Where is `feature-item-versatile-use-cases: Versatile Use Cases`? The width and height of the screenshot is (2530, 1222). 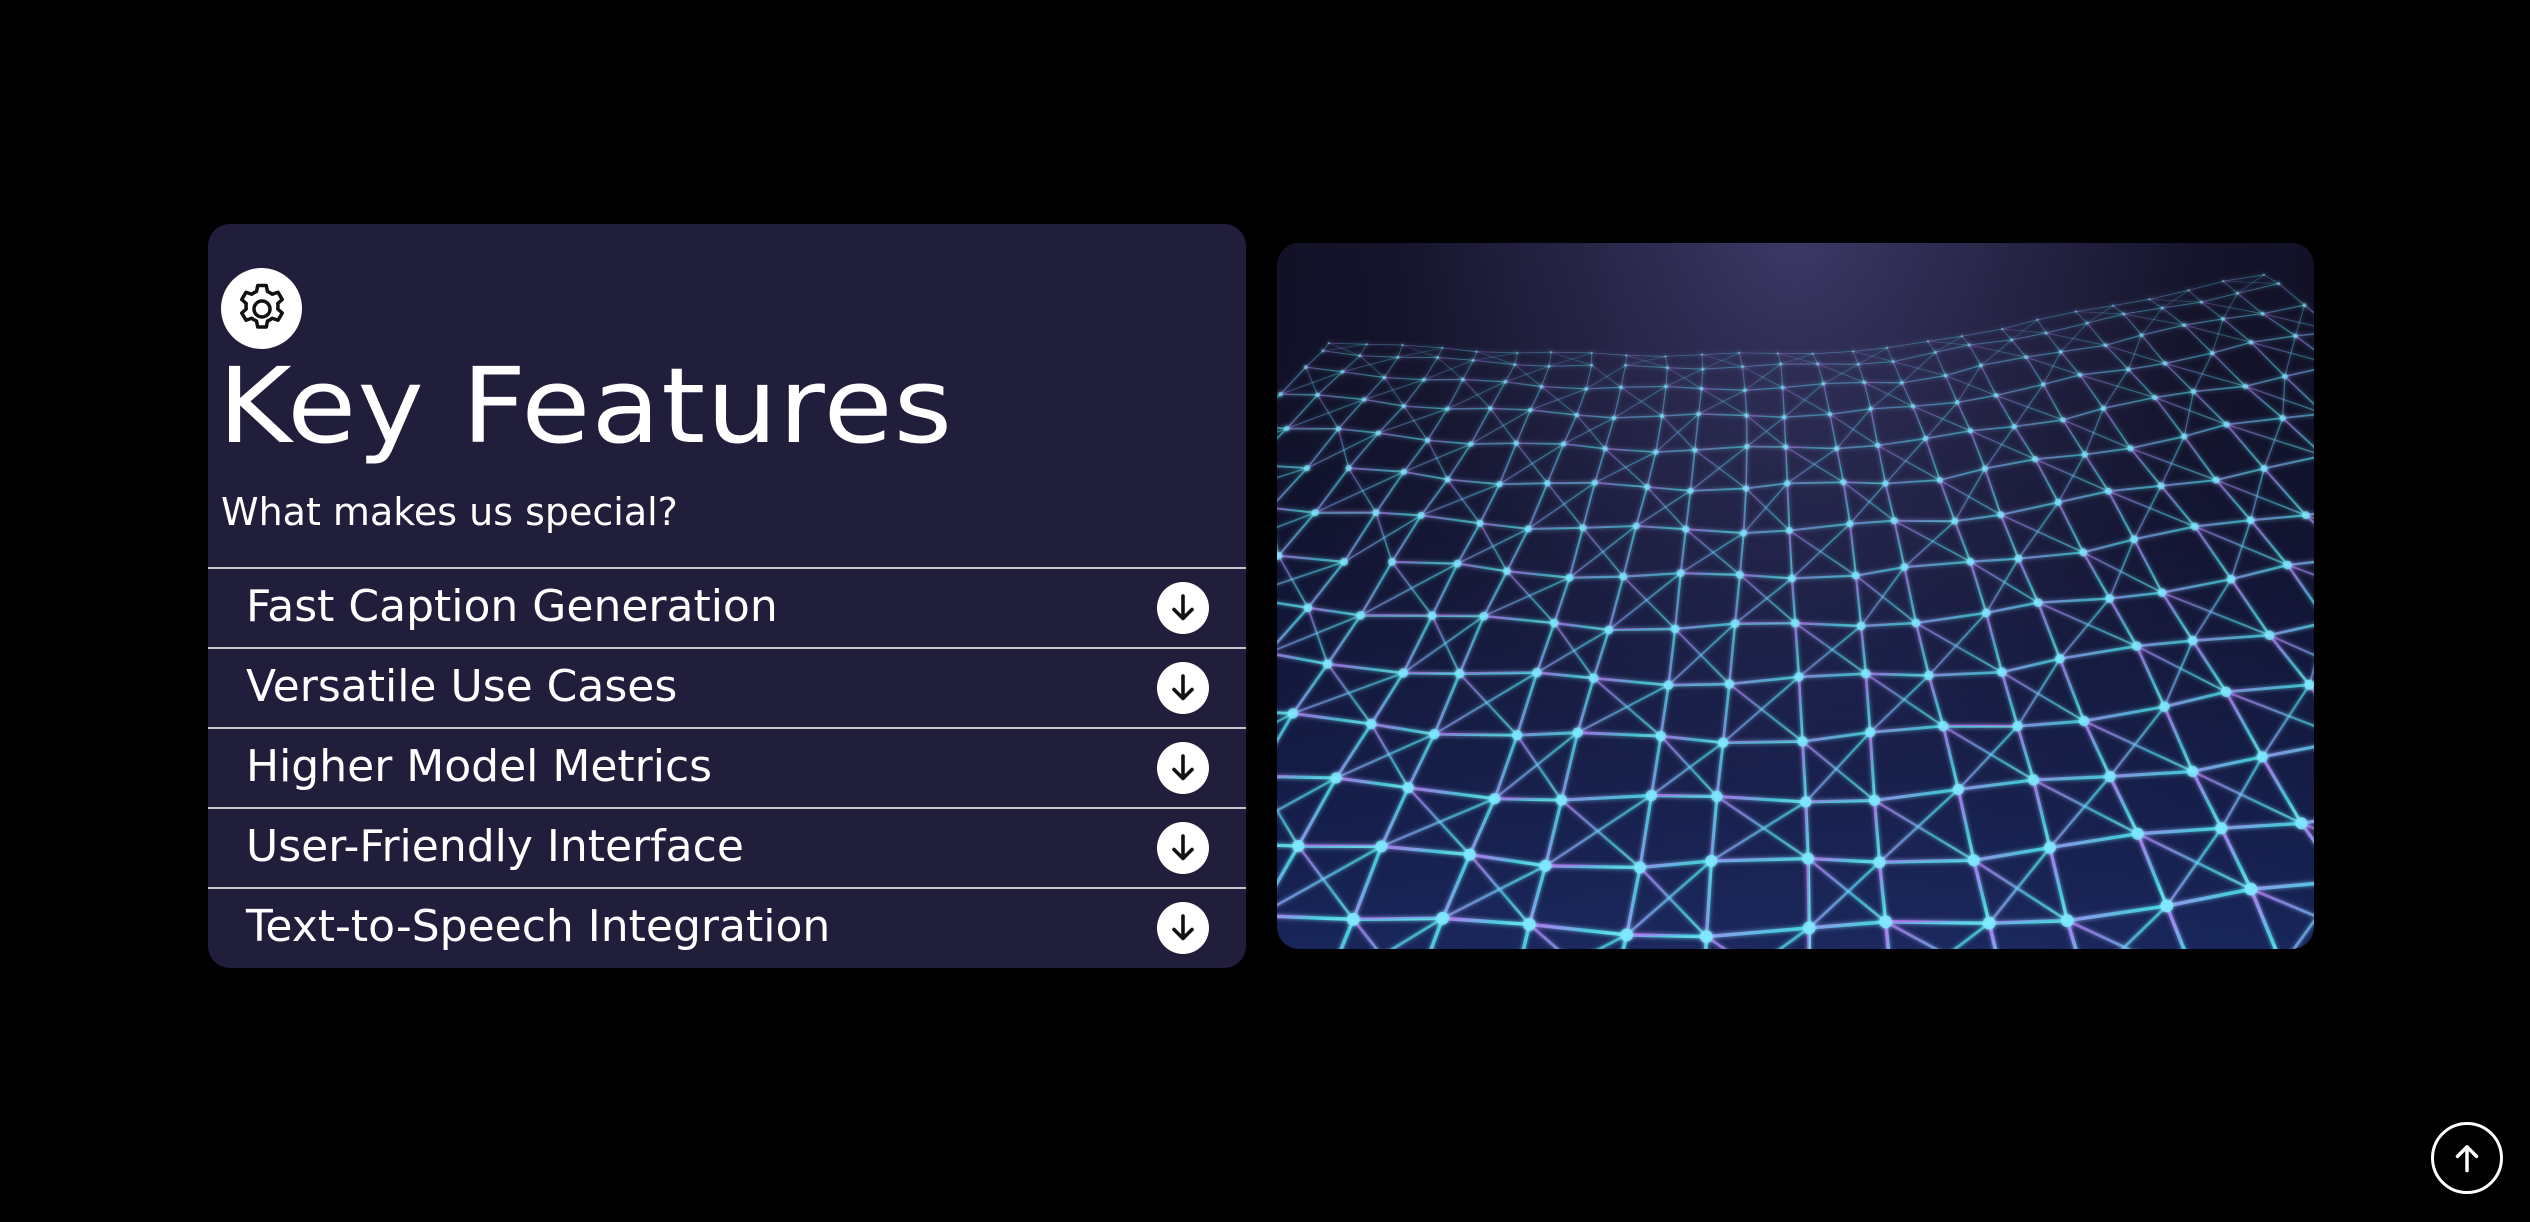
feature-item-versatile-use-cases: Versatile Use Cases is located at coordinates (727, 687).